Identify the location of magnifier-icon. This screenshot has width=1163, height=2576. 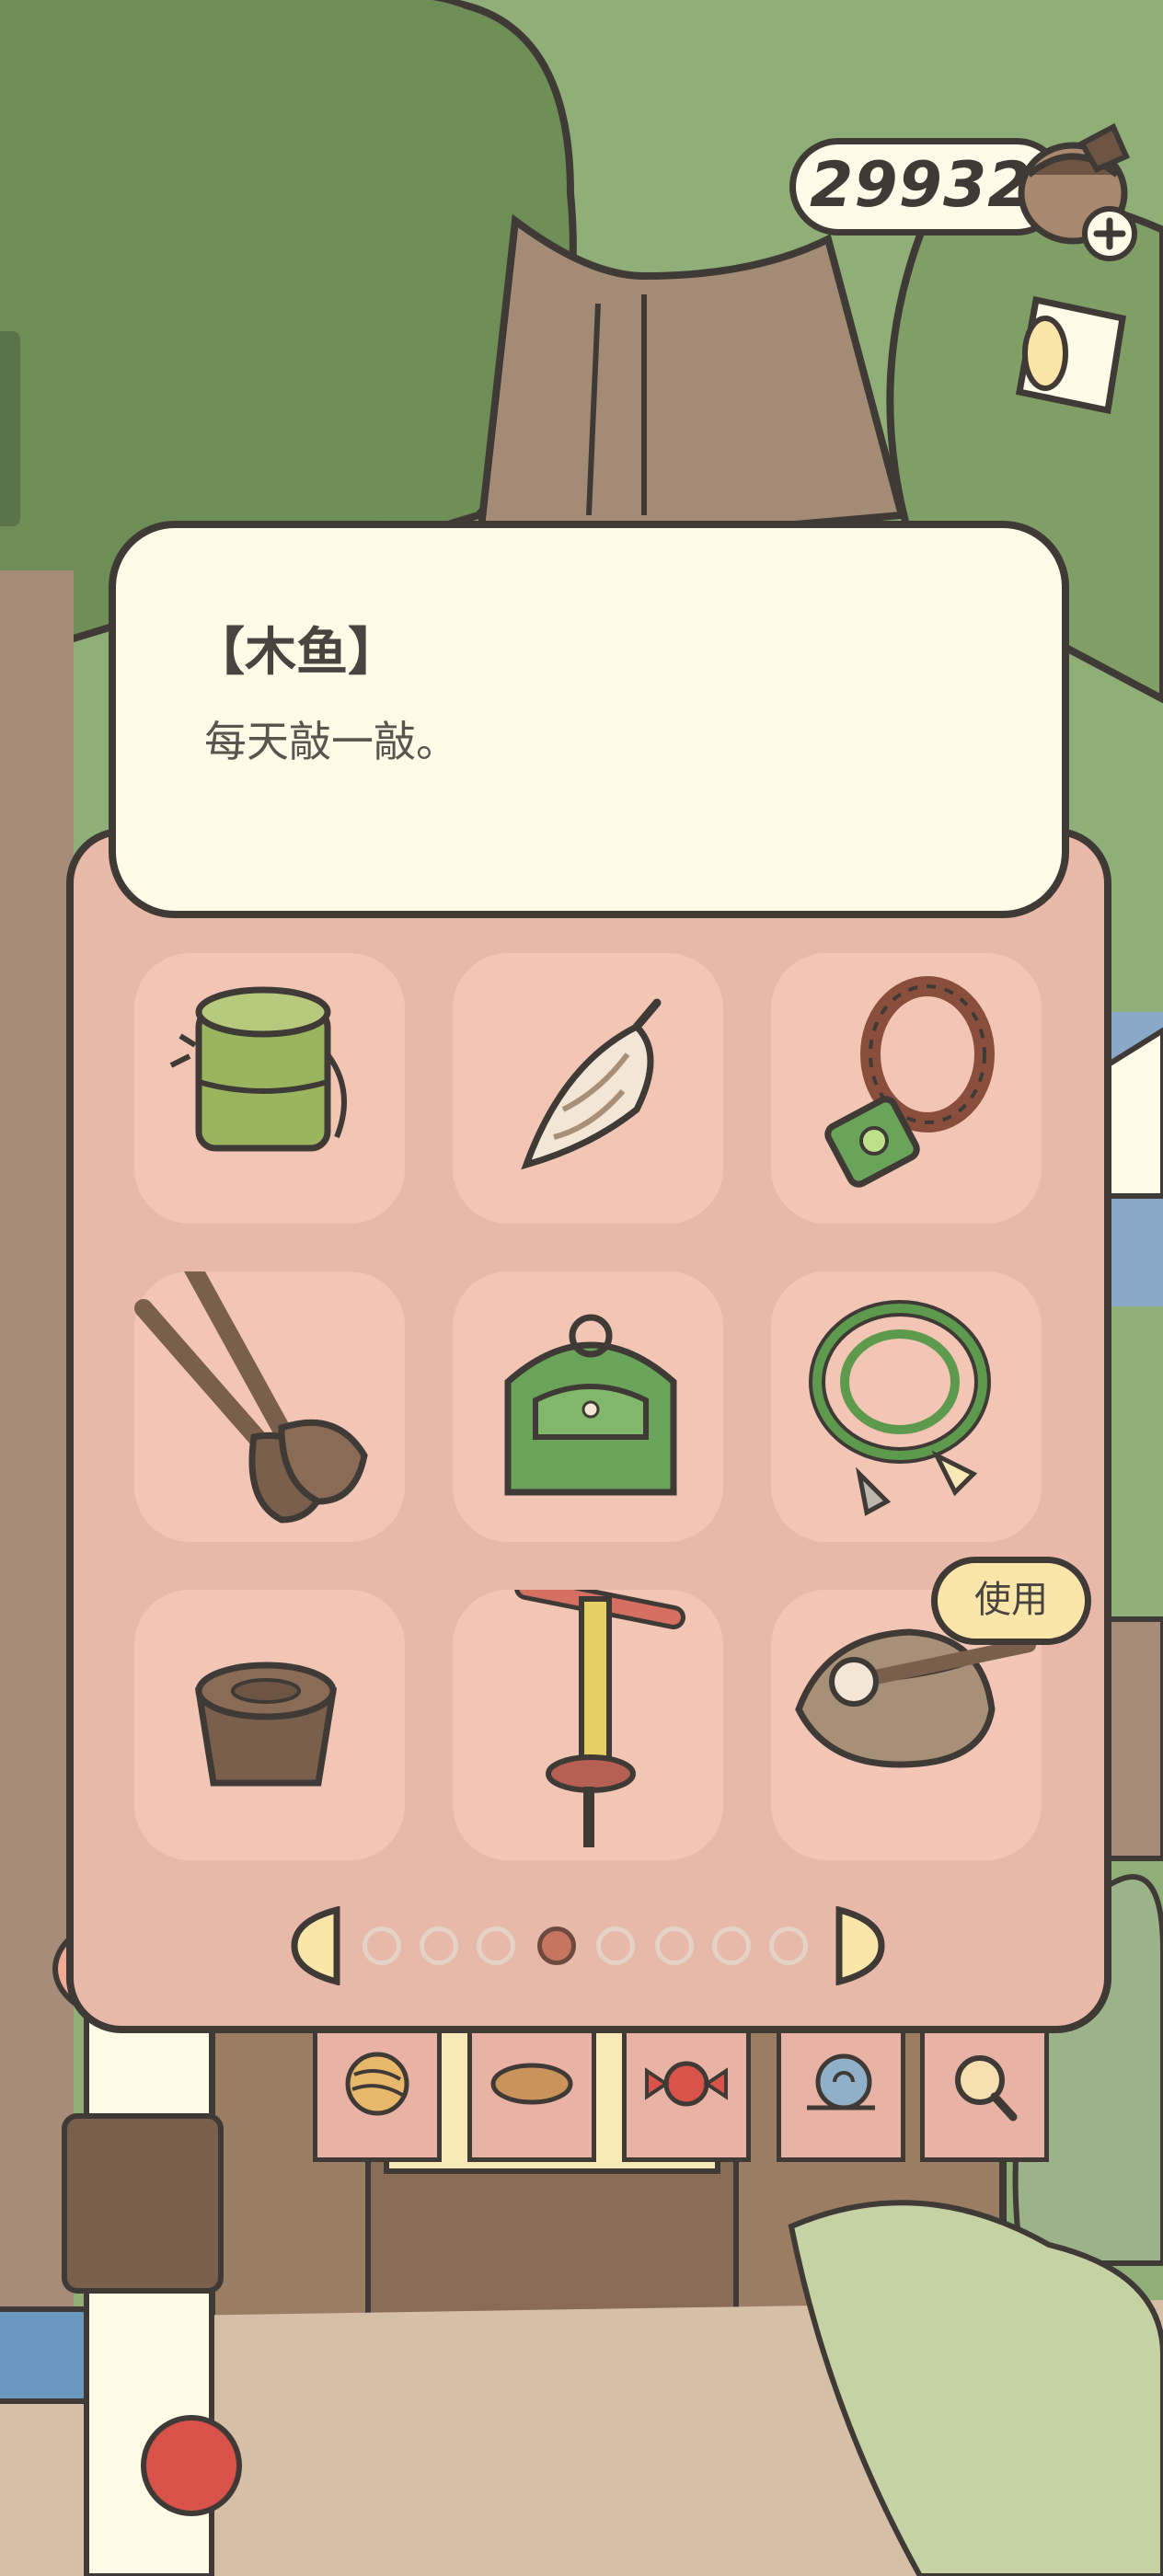
(986, 2088).